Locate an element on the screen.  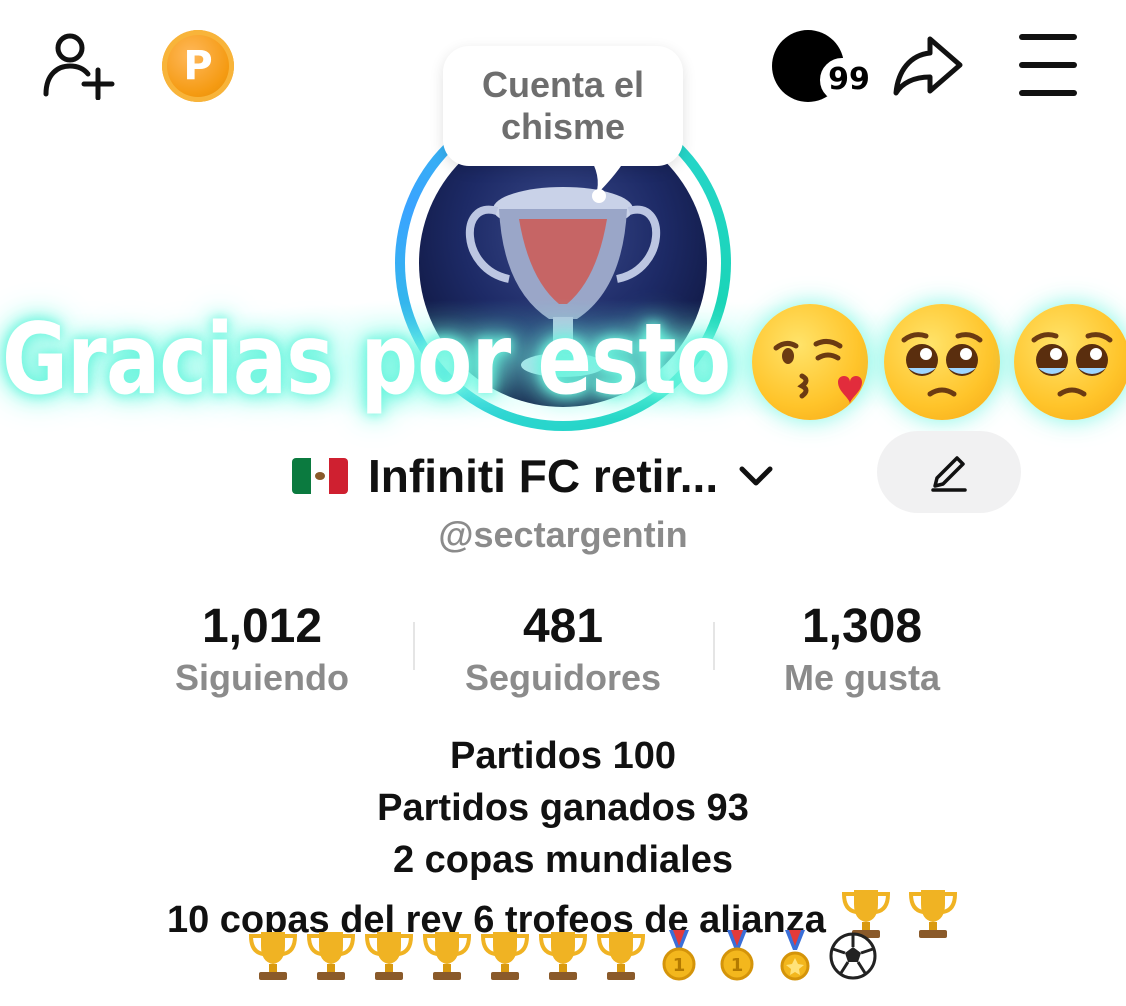
pencil-icon is located at coordinates (949, 474).